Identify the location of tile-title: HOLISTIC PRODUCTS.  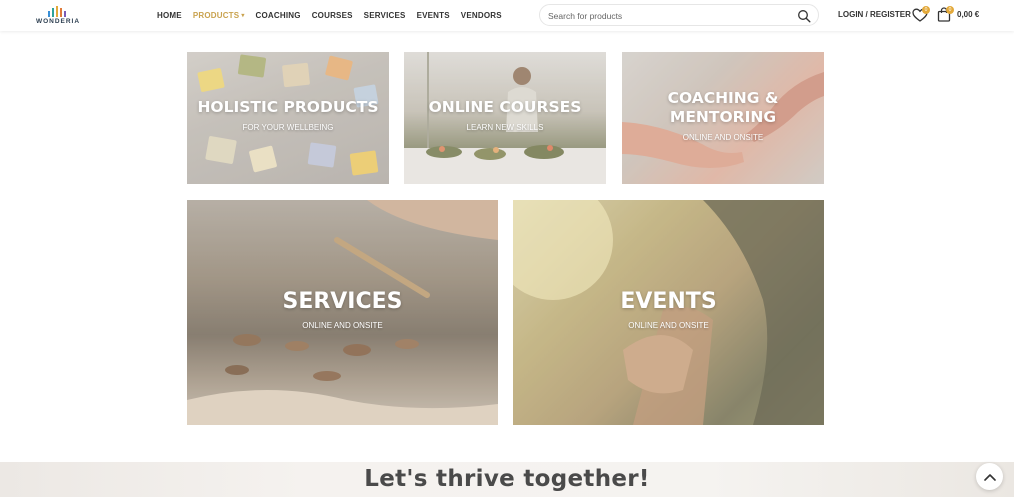
(288, 107).